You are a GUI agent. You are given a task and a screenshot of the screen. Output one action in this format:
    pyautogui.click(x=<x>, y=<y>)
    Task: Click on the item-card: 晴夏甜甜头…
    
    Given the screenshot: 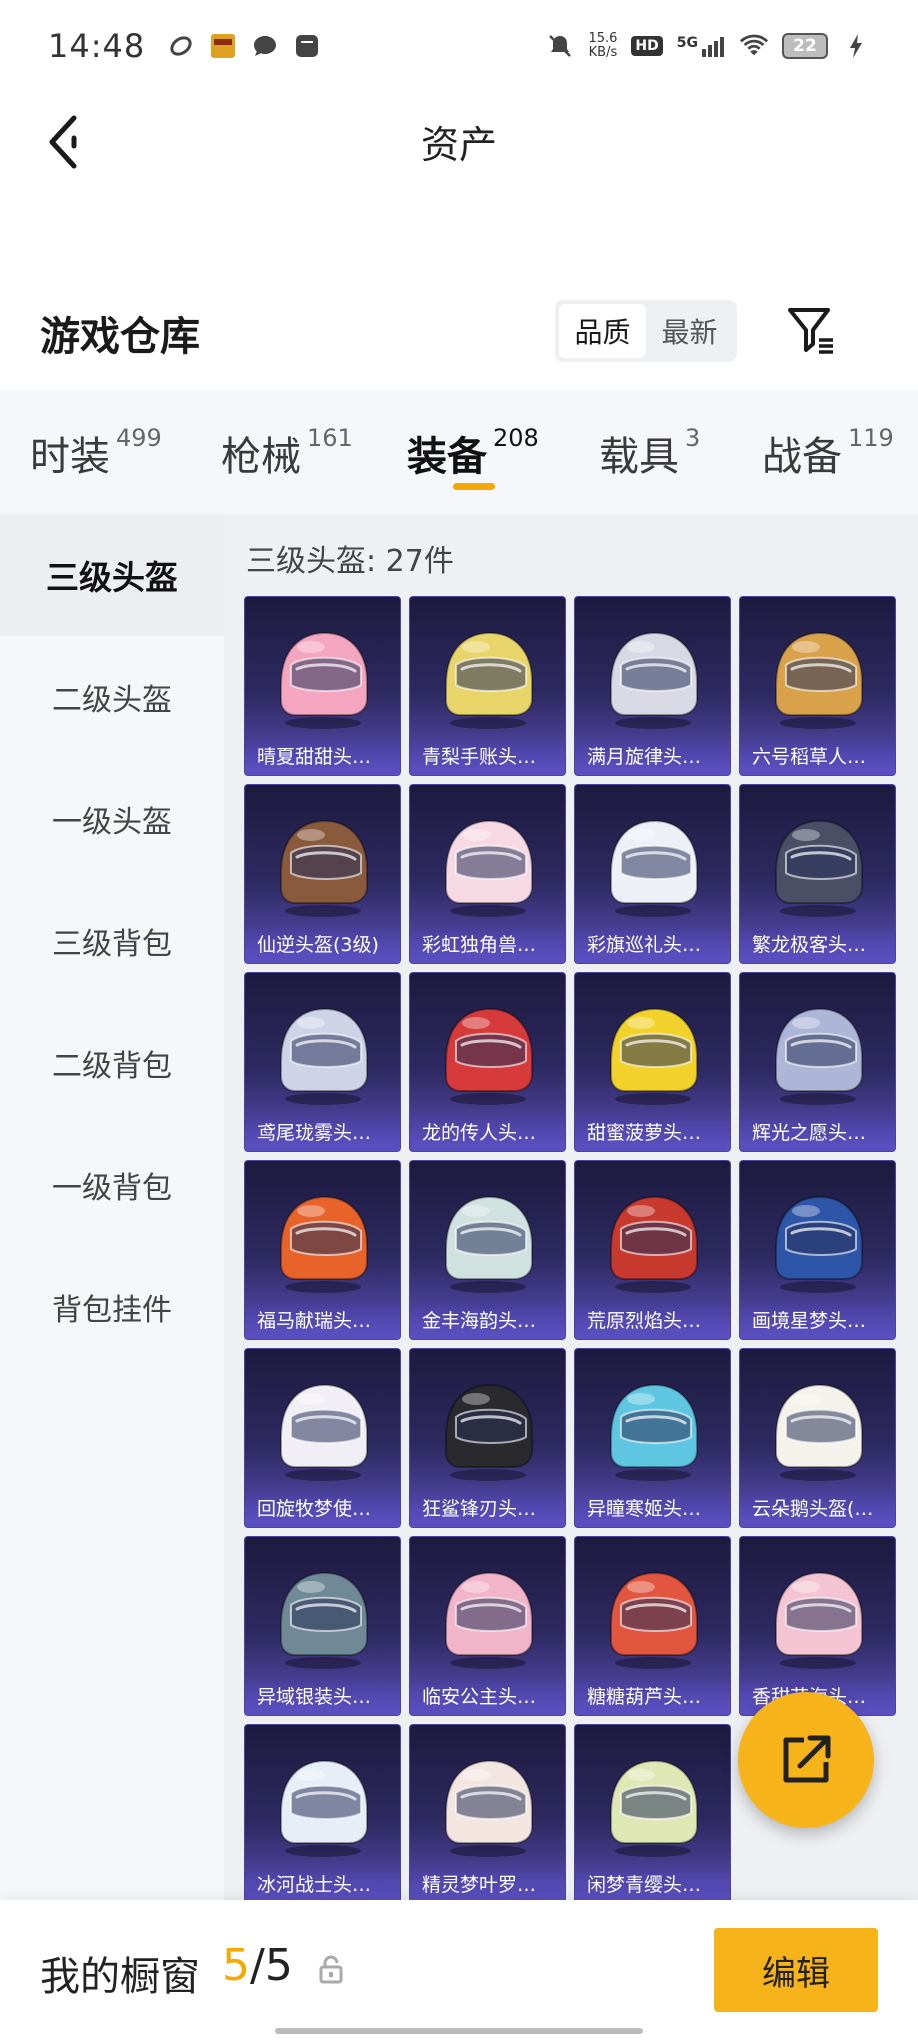 What is the action you would take?
    pyautogui.click(x=322, y=686)
    